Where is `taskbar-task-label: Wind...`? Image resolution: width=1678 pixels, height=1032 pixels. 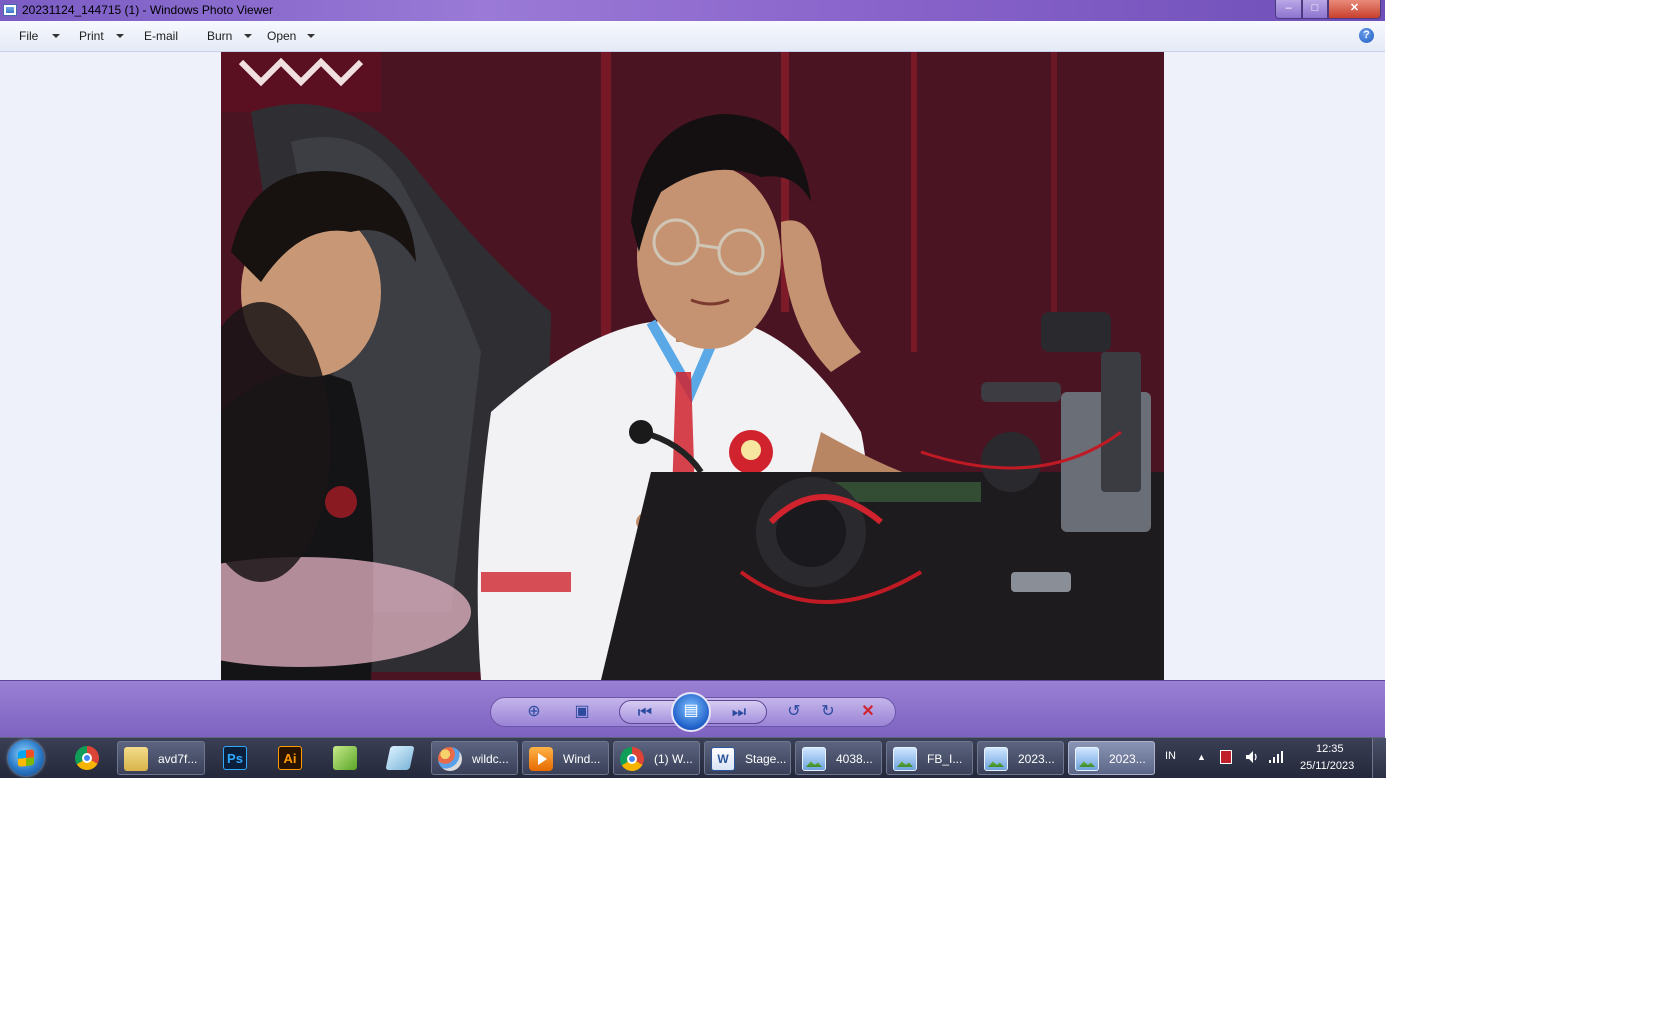 taskbar-task-label: Wind... is located at coordinates (582, 759).